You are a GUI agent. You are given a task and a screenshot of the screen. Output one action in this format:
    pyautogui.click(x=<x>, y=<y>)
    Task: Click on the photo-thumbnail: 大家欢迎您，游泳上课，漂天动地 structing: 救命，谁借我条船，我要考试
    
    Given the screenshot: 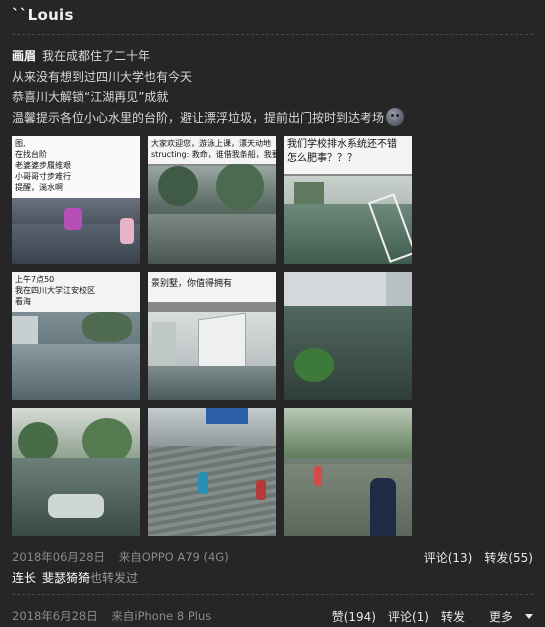 What is the action you would take?
    pyautogui.click(x=212, y=200)
    